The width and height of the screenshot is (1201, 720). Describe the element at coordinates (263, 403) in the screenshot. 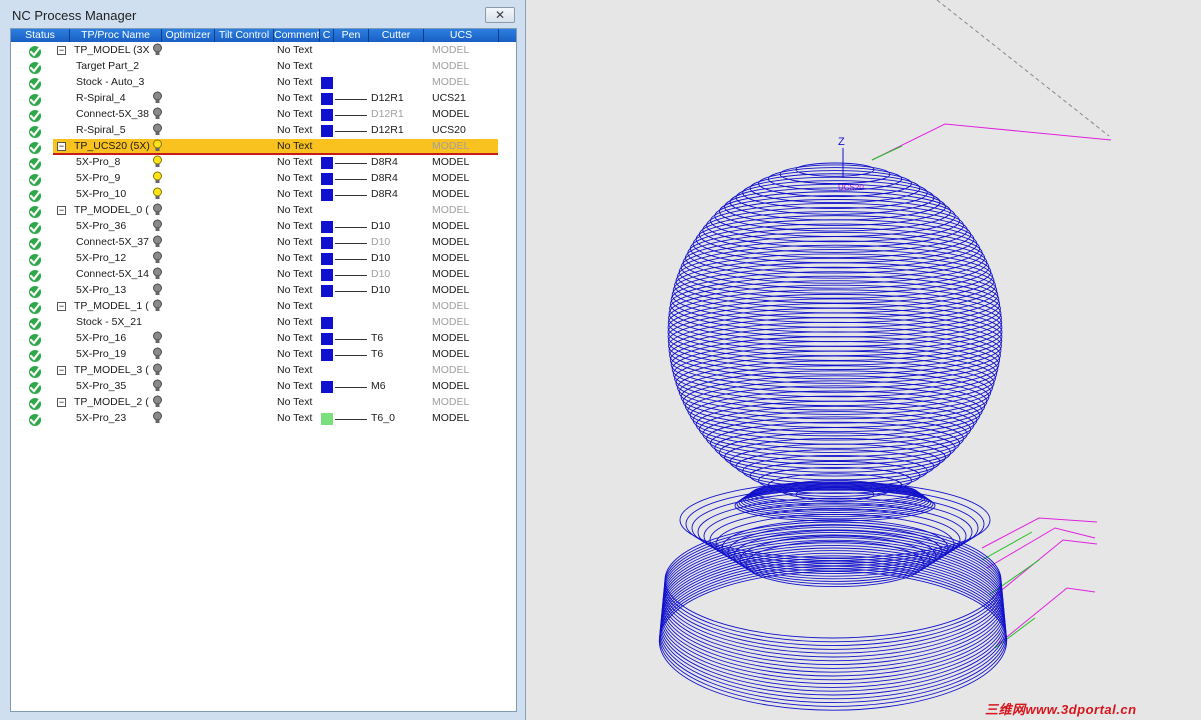

I see `process-row: − TP_MODEL_2 (No Text MODEL` at that location.